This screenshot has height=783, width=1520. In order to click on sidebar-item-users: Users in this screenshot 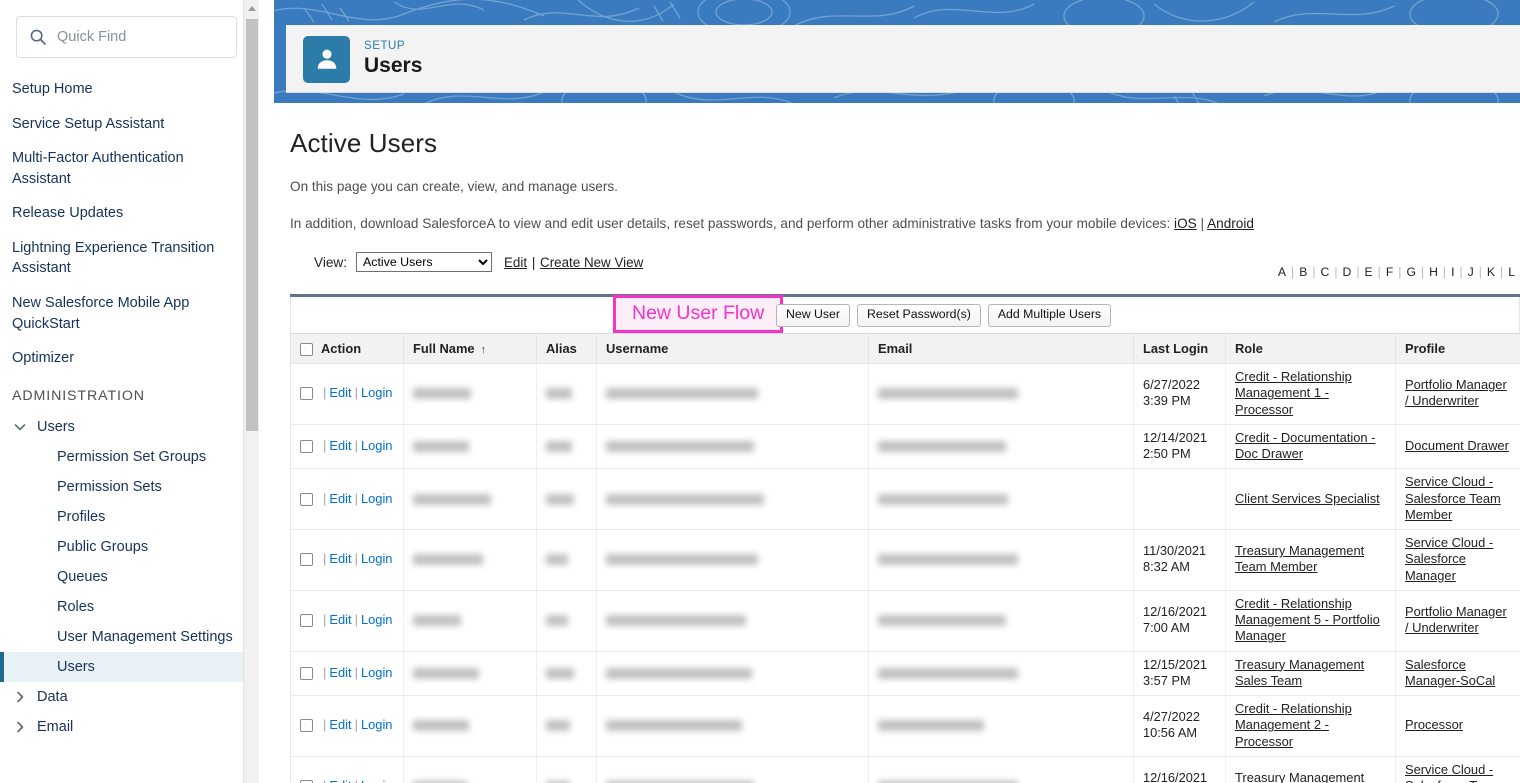, I will do `click(129, 666)`.